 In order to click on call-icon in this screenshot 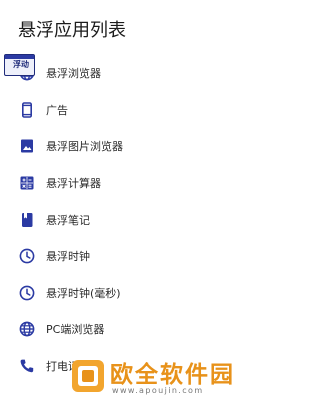, I will do `click(27, 366)`.